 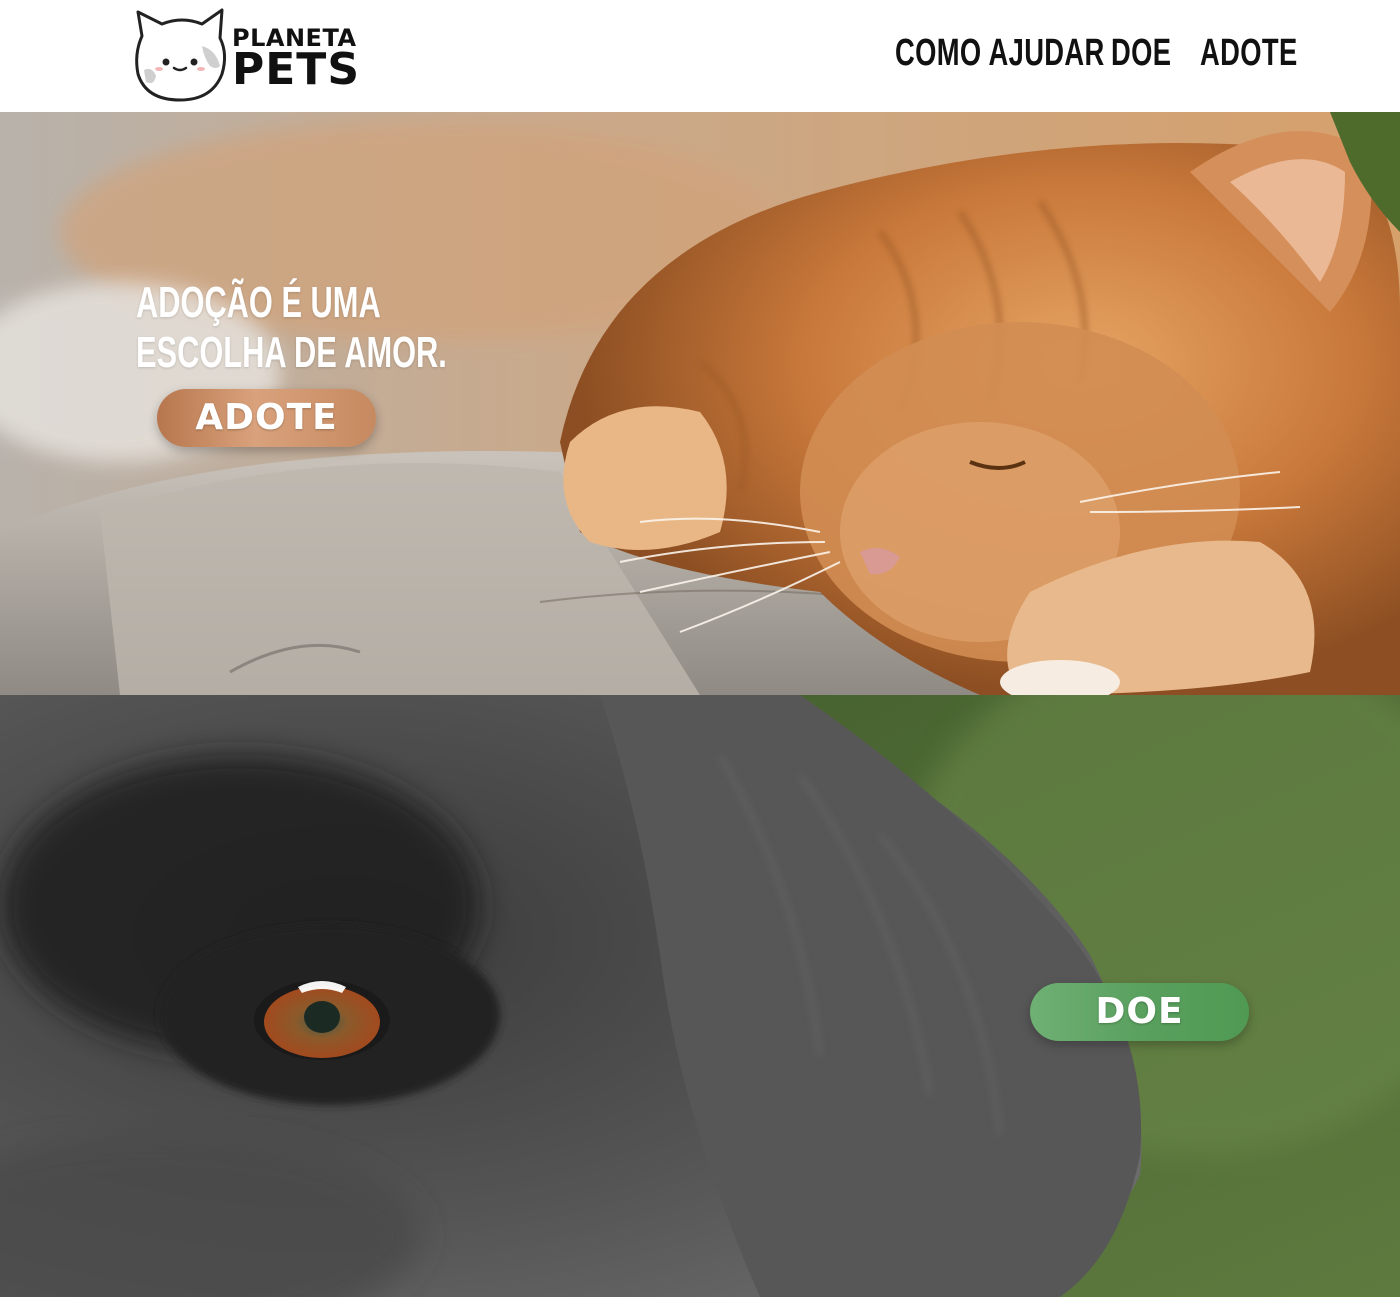 What do you see at coordinates (291, 352) in the screenshot?
I see `hero-headline-line-2: ESCOLHA DE AMOR.` at bounding box center [291, 352].